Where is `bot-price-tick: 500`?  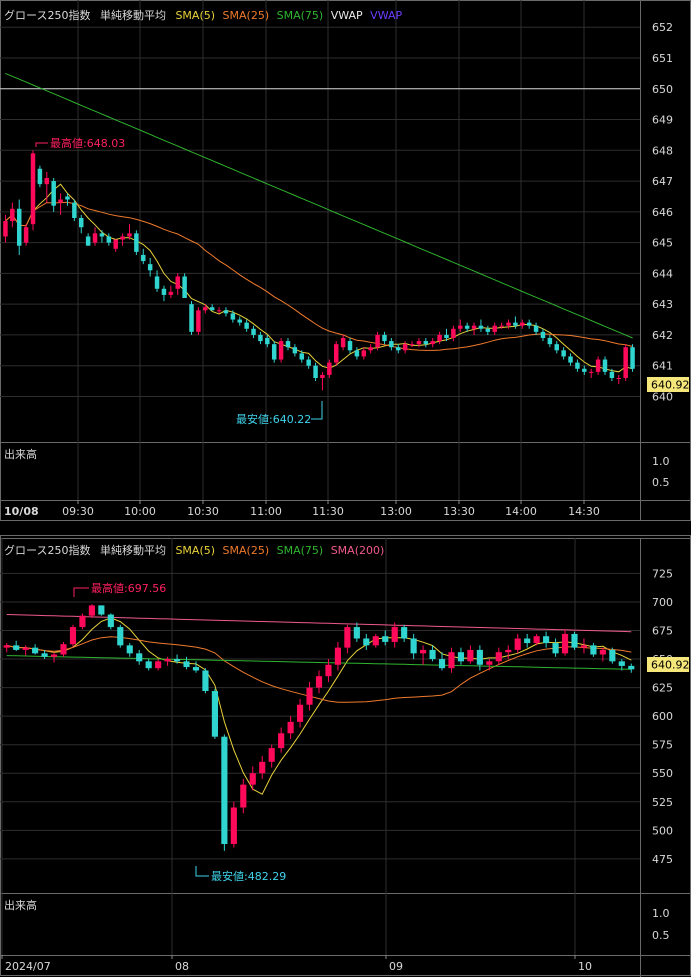
bot-price-tick: 500 is located at coordinates (662, 830).